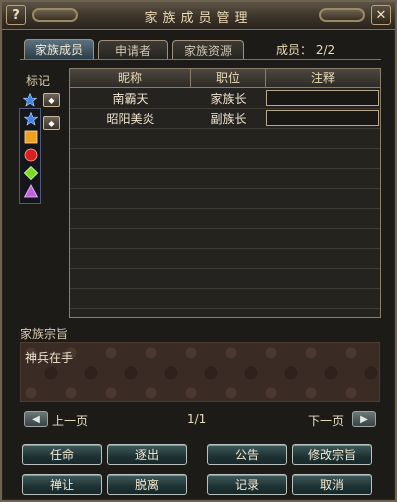 The width and height of the screenshot is (397, 502). I want to click on marks-label: 标记, so click(38, 81).